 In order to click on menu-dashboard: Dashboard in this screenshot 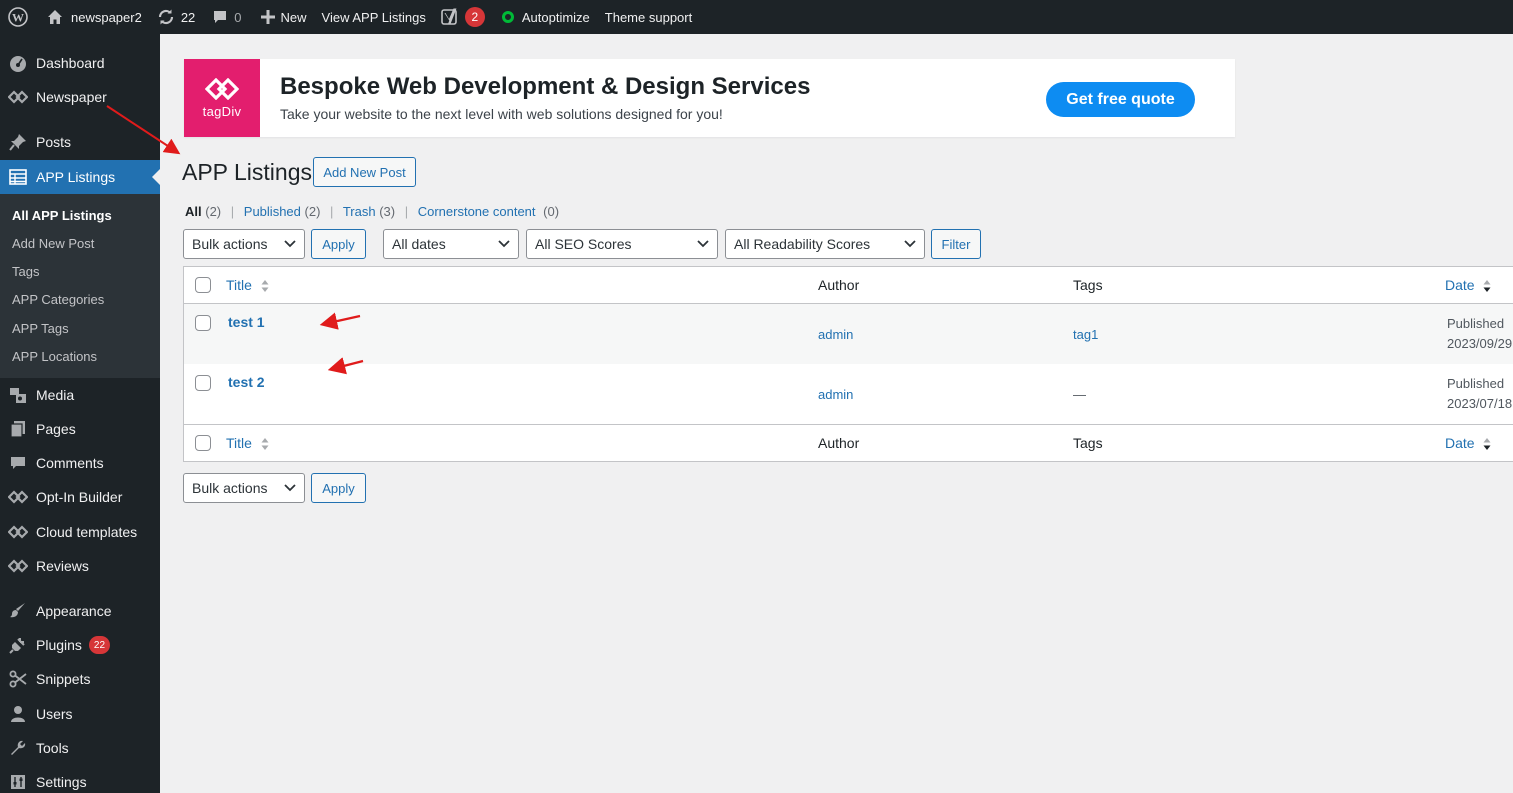, I will do `click(80, 63)`.